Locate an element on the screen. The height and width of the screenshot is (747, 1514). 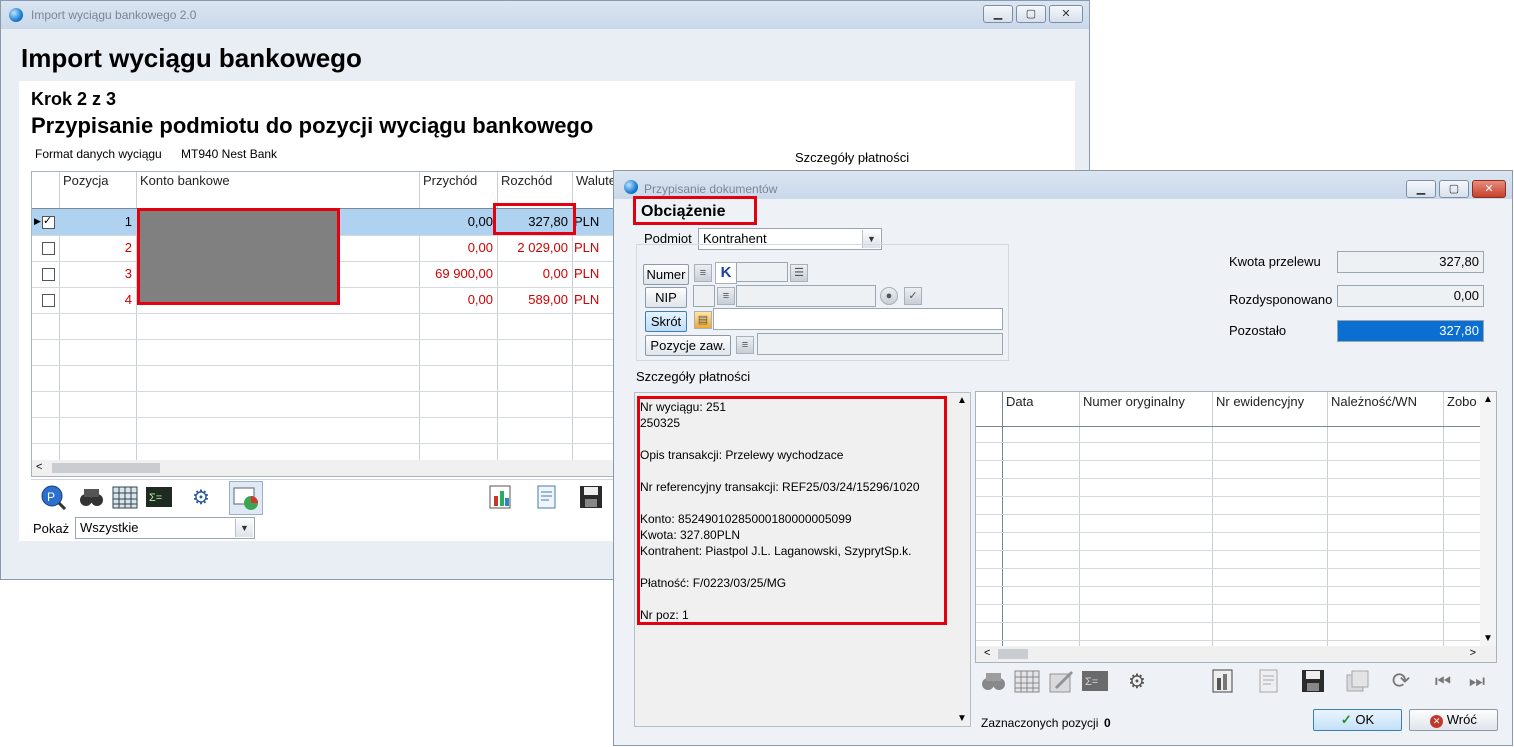
highlight-heading is located at coordinates (695, 210).